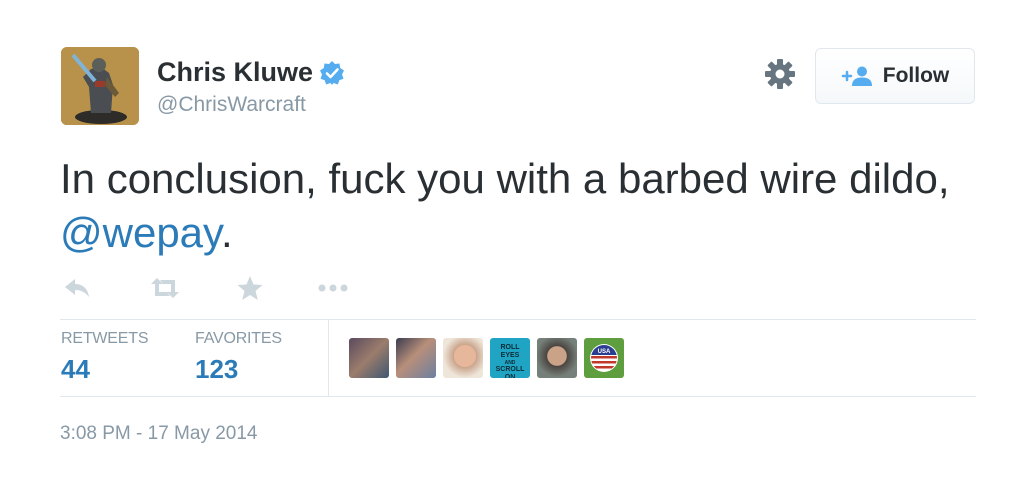  Describe the element at coordinates (226, 232) in the screenshot. I see `tweet-text-end: .` at that location.